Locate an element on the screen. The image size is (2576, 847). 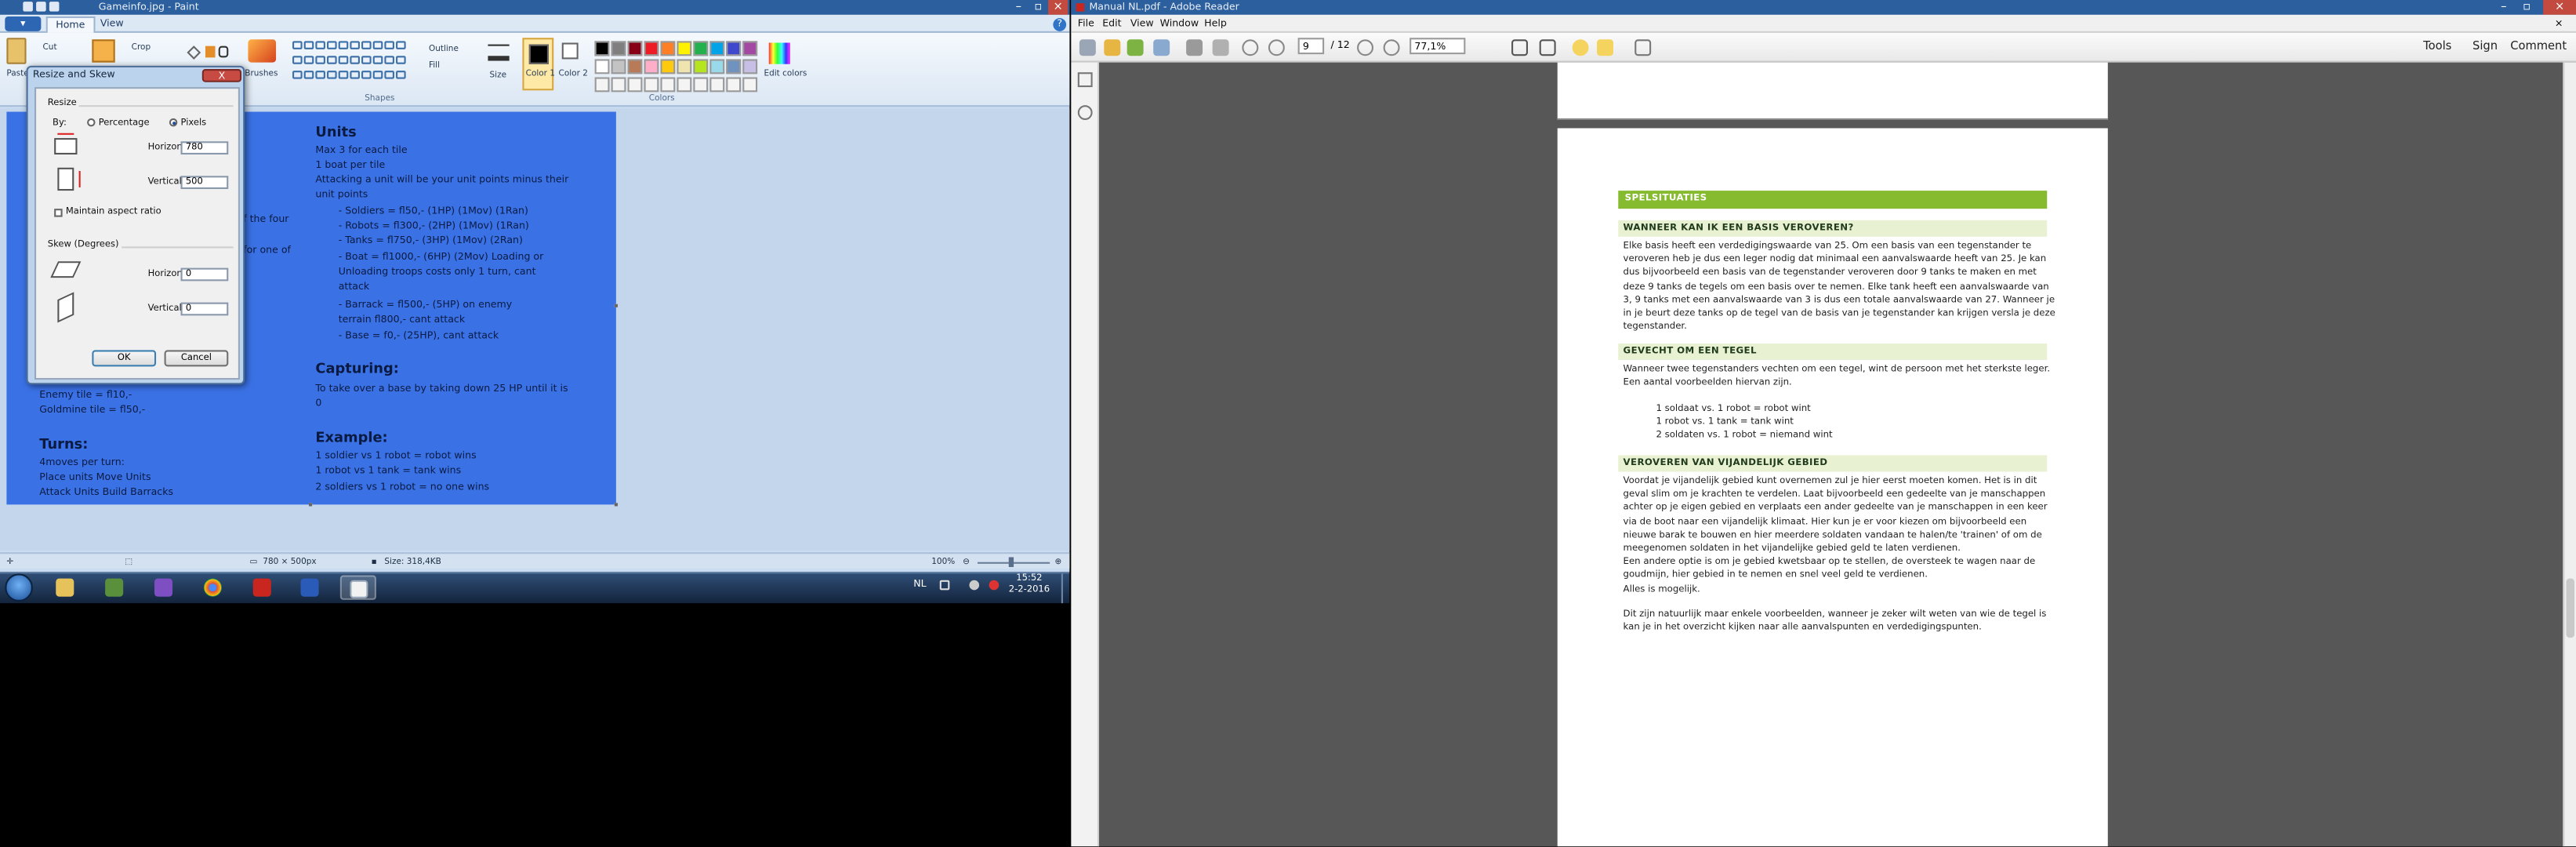
crop-button: Crop is located at coordinates (142, 47).